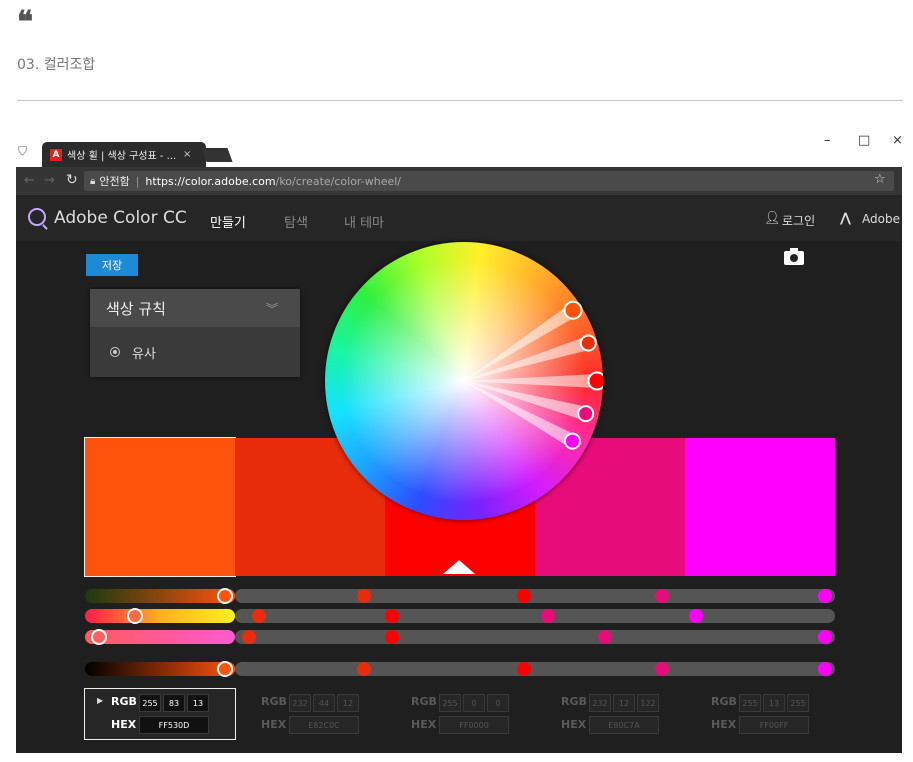 The image size is (913, 762). I want to click on blue-input: 13, so click(198, 703).